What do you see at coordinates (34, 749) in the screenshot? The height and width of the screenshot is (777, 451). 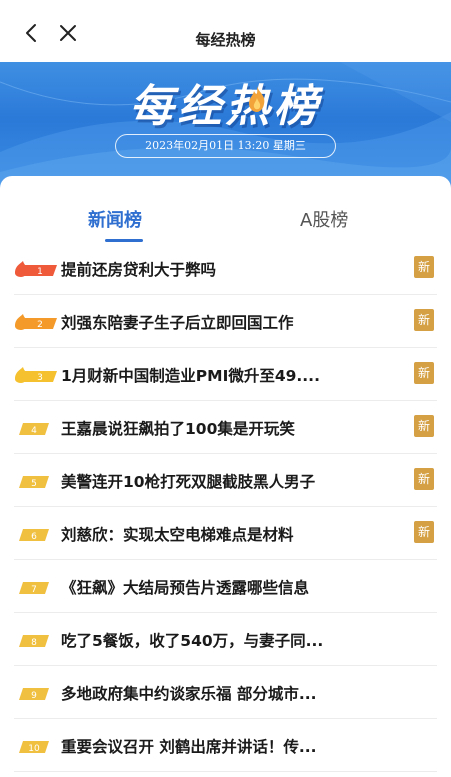 I see `rank-number: 10` at bounding box center [34, 749].